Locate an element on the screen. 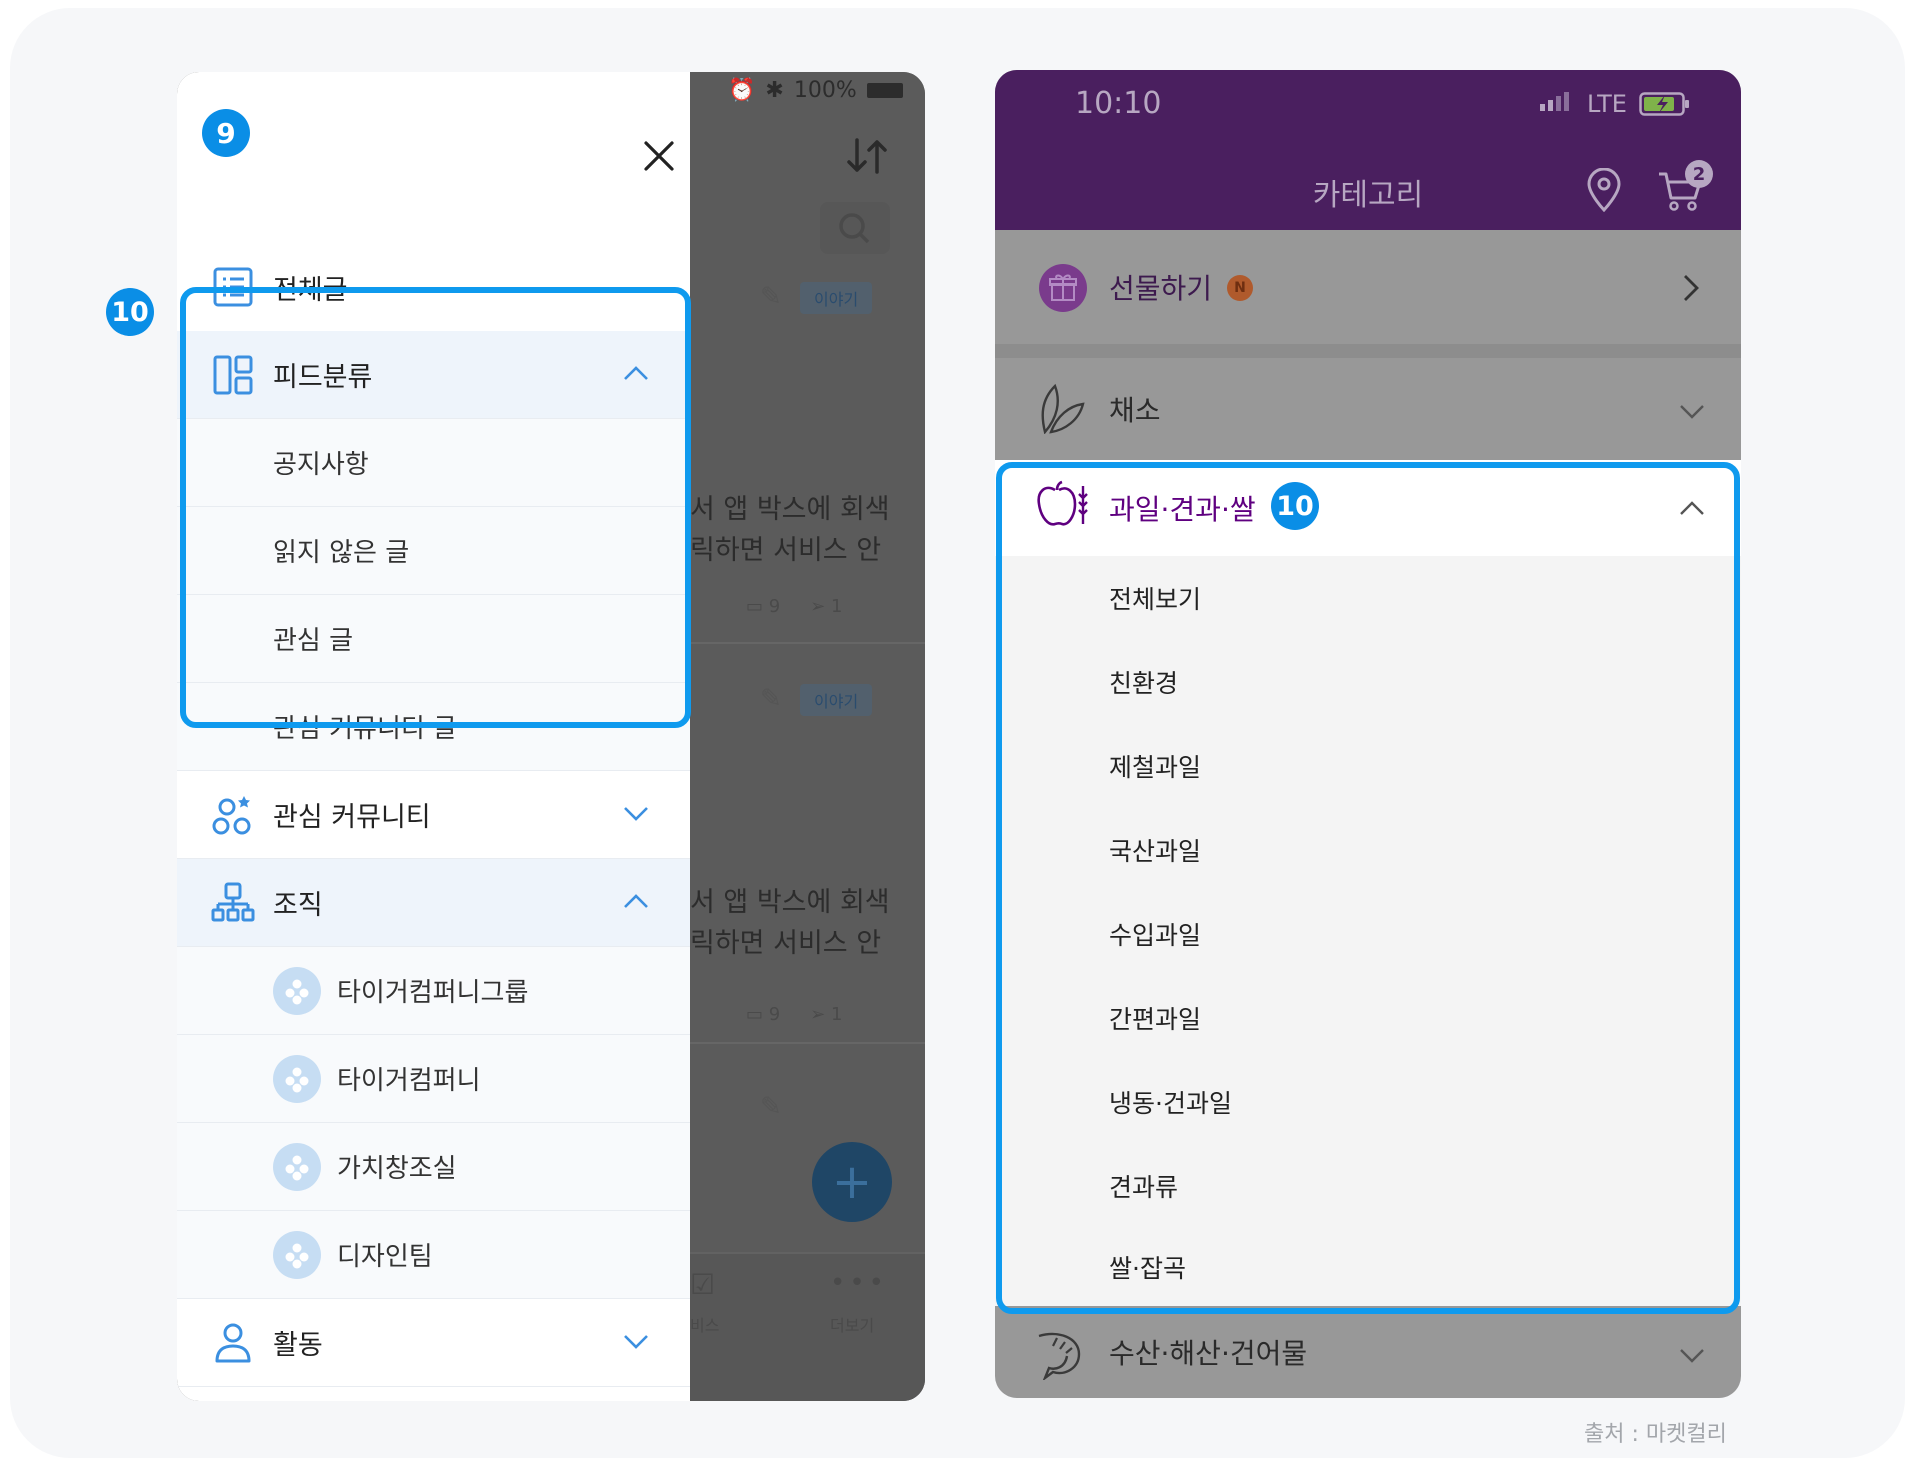 This screenshot has height=1464, width=1914. community-star-icon is located at coordinates (233, 815).